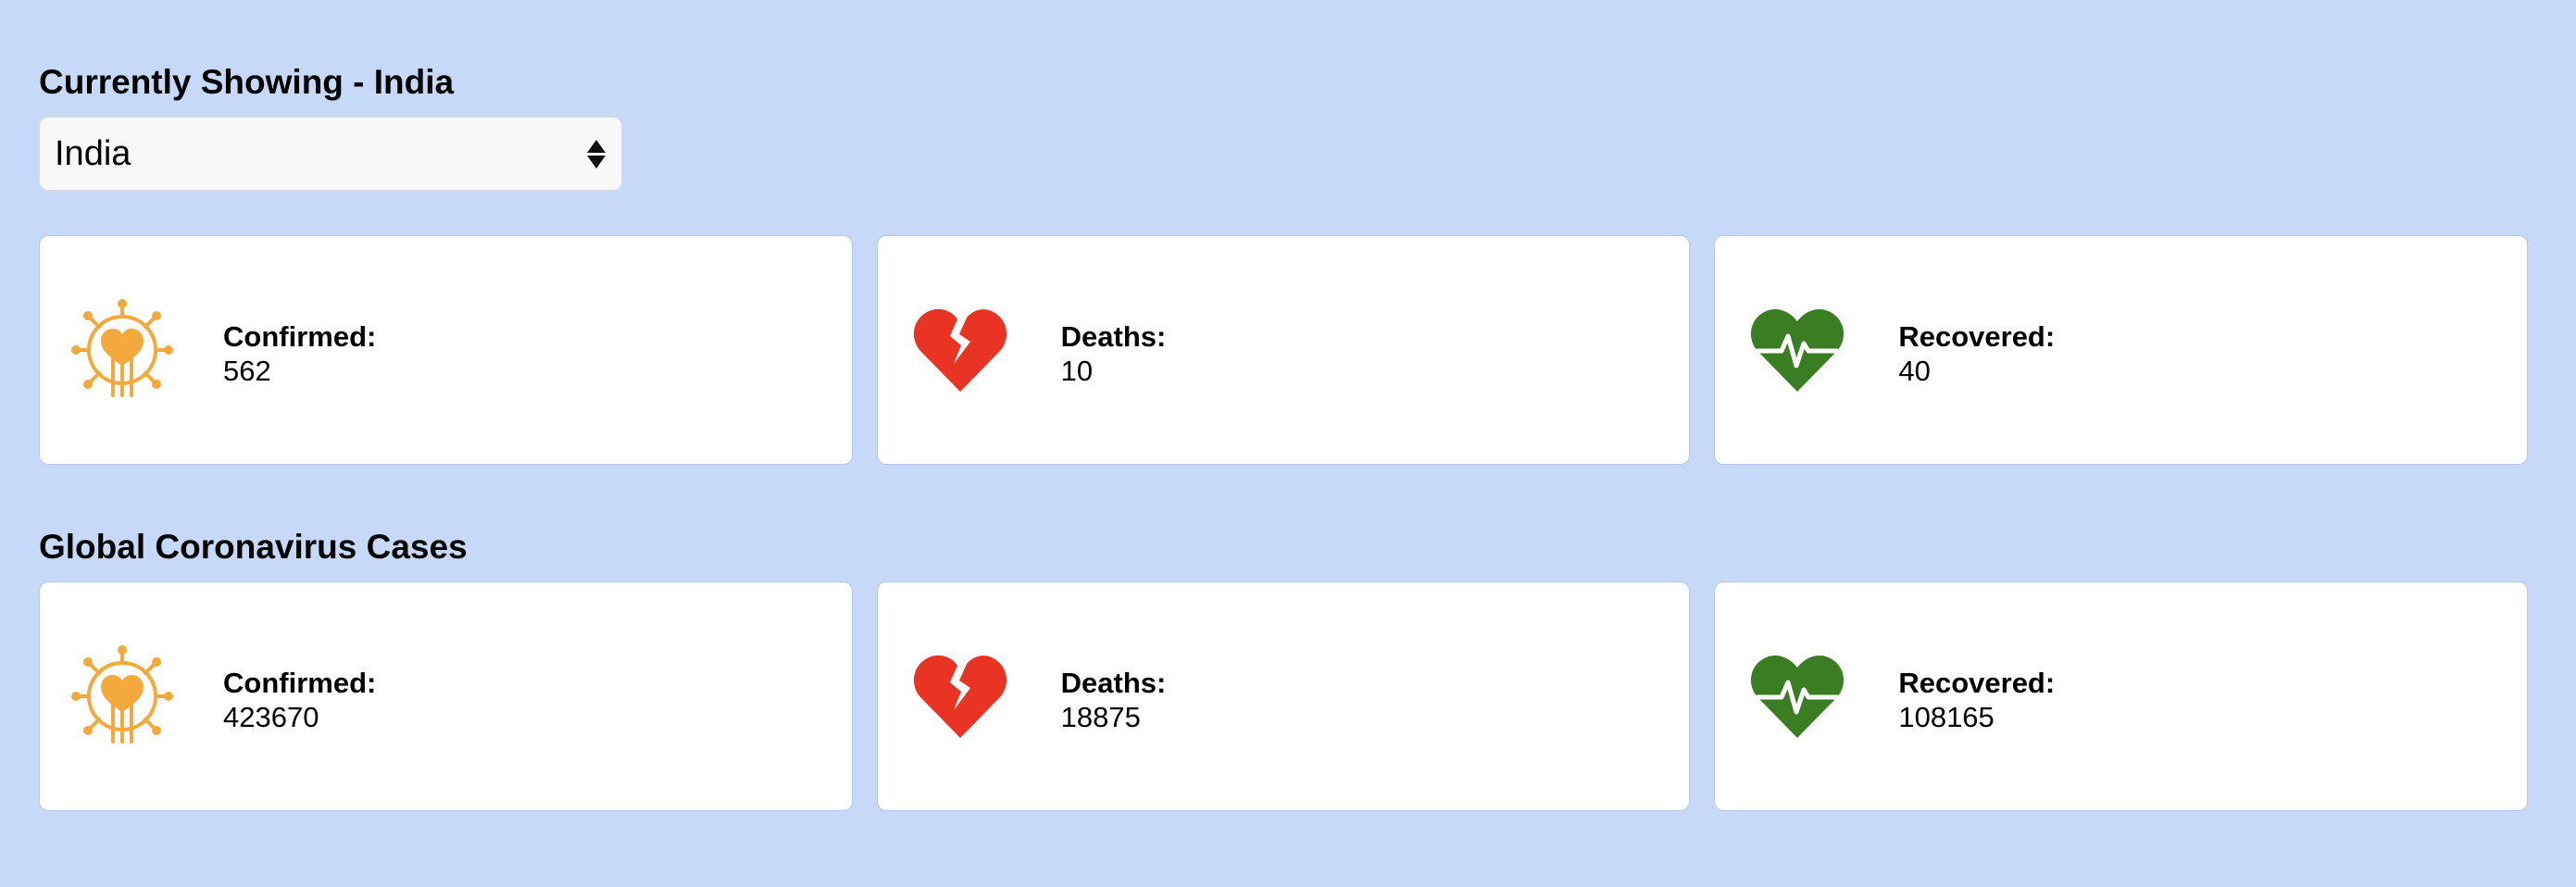  I want to click on current-confirmed-card: Confirmed: 562, so click(446, 350).